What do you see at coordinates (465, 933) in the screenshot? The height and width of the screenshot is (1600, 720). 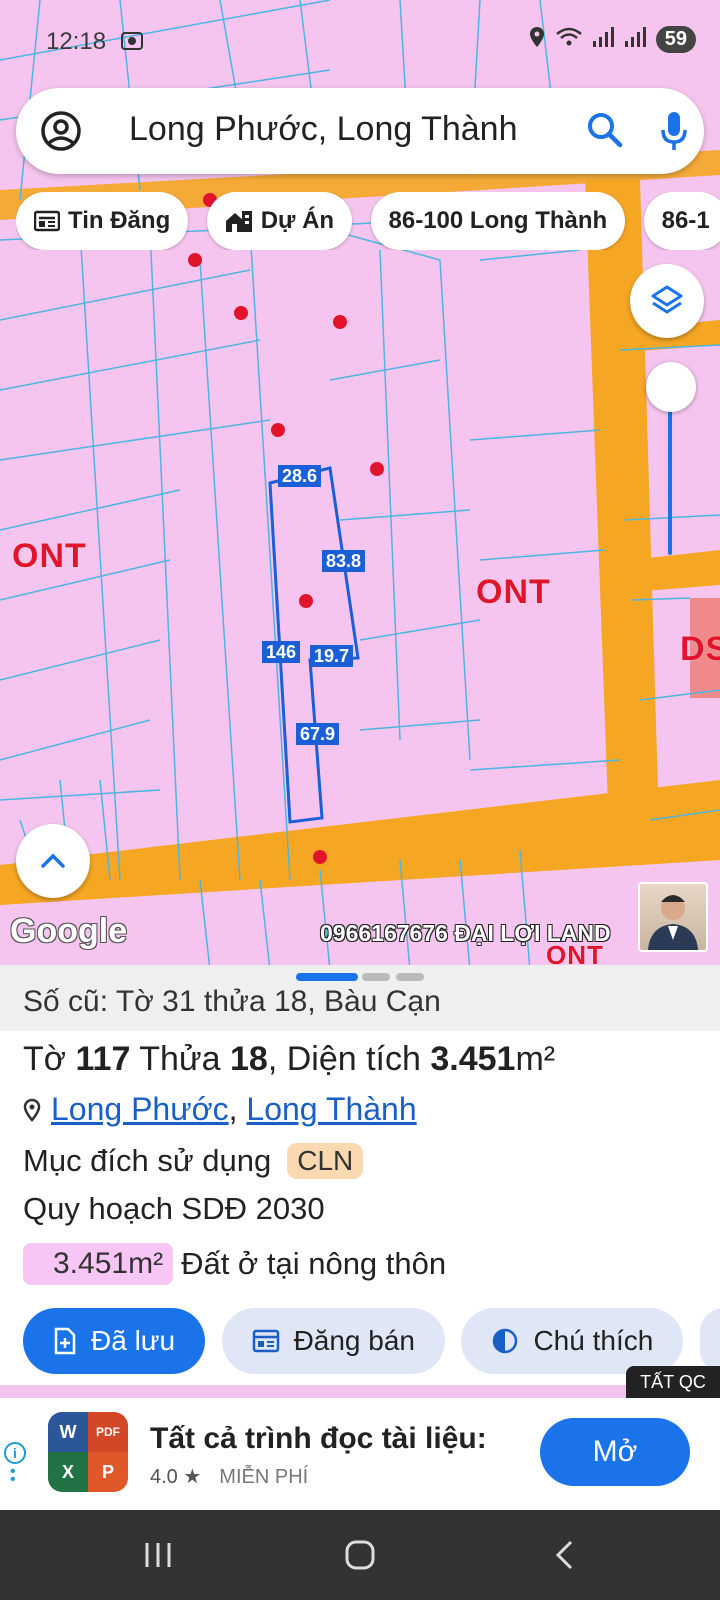 I see `watermark: 0966167676 ĐẠI LỢI LAND` at bounding box center [465, 933].